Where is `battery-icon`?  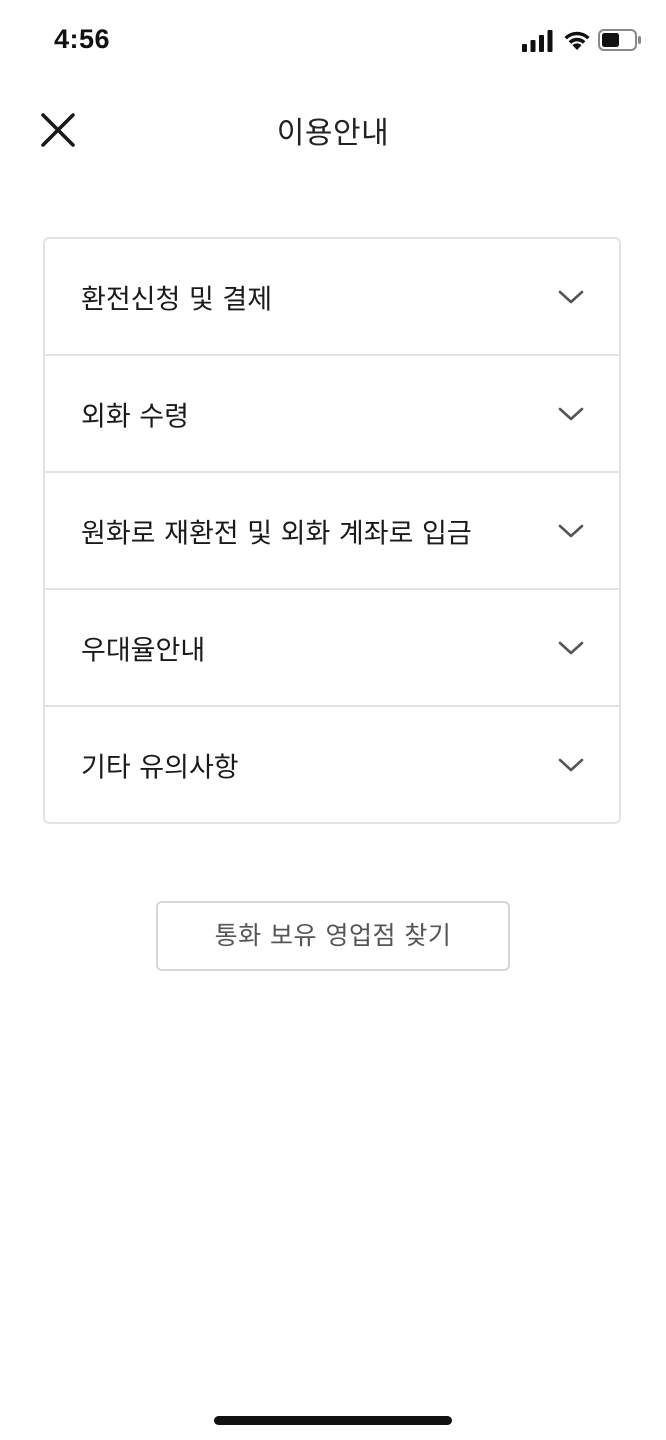 battery-icon is located at coordinates (619, 40).